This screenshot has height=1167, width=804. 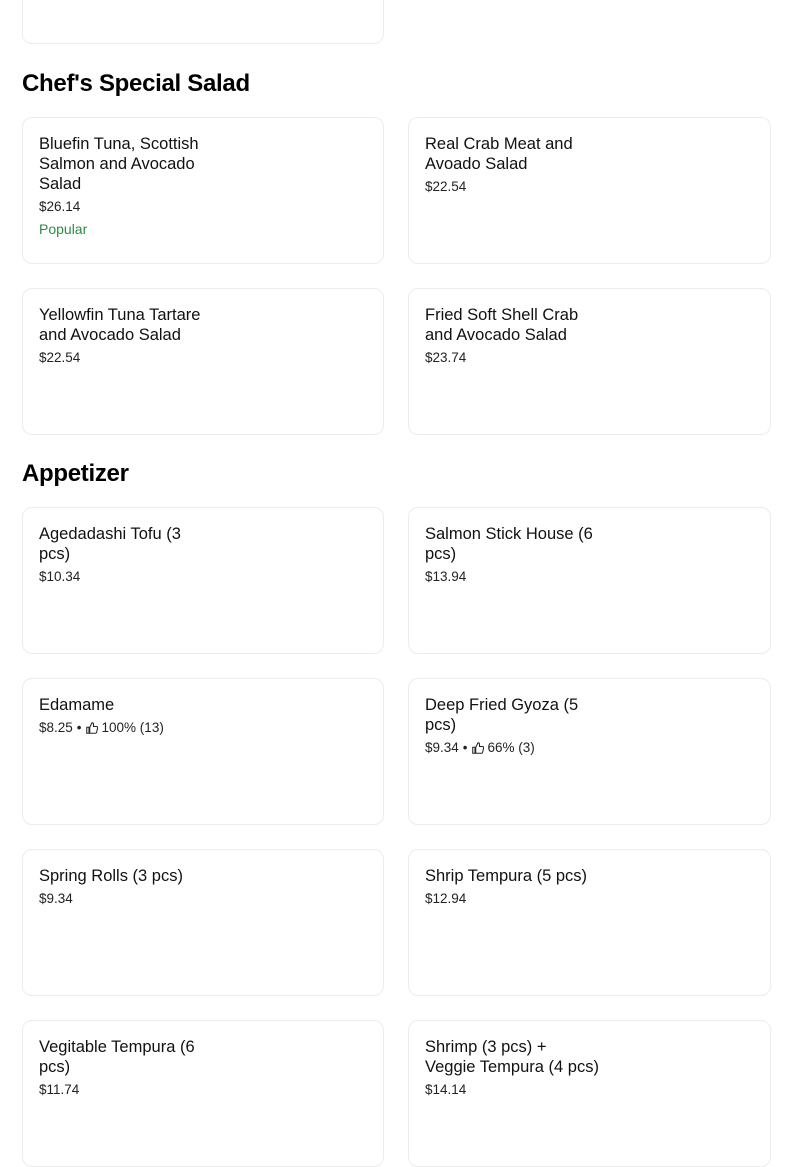 I want to click on menu-item-card: Salmon Stick House (6 pcs) $13.94, so click(x=589, y=580).